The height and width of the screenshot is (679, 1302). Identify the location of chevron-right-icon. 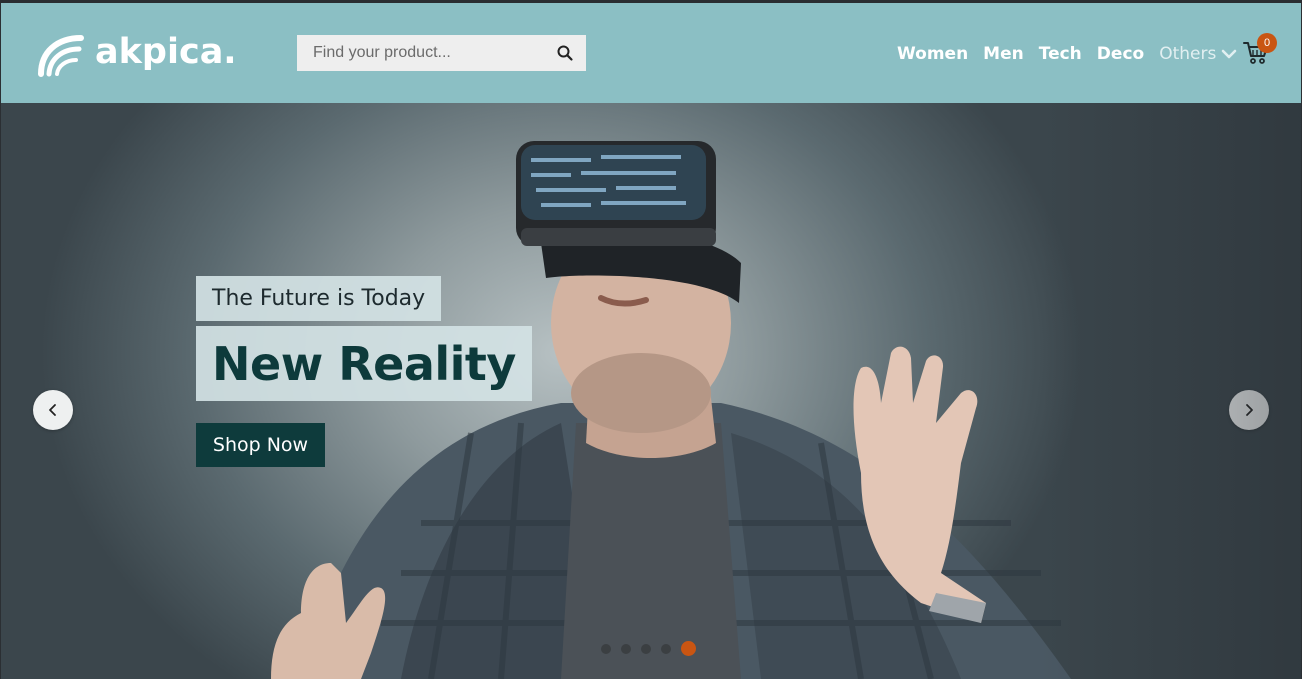
(1249, 410).